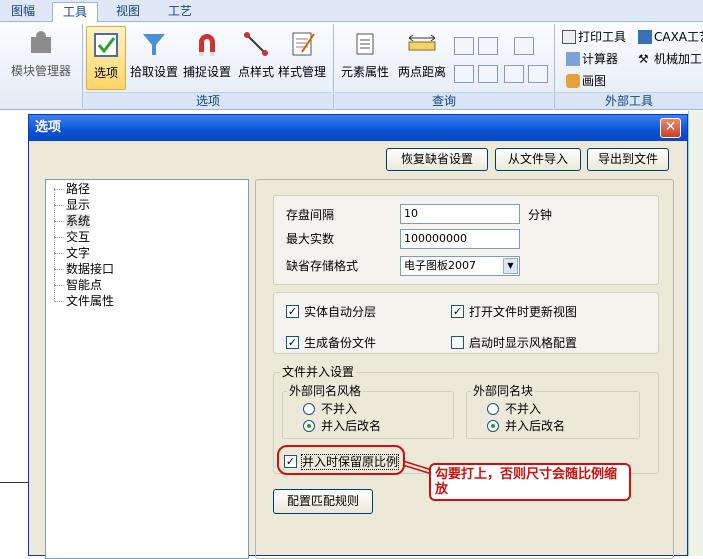 This screenshot has width=703, height=559. I want to click on backup-checkbox: ✓, so click(292, 342).